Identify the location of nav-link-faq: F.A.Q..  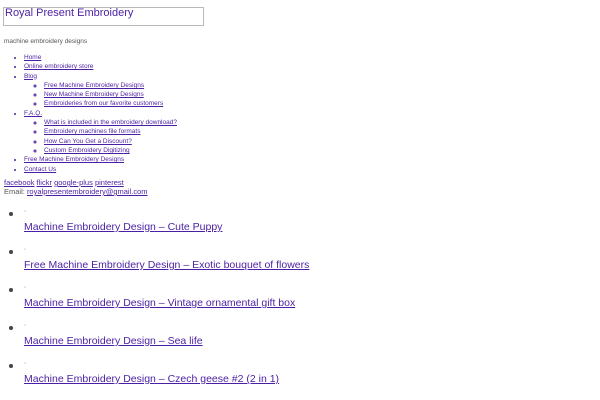
(33, 113).